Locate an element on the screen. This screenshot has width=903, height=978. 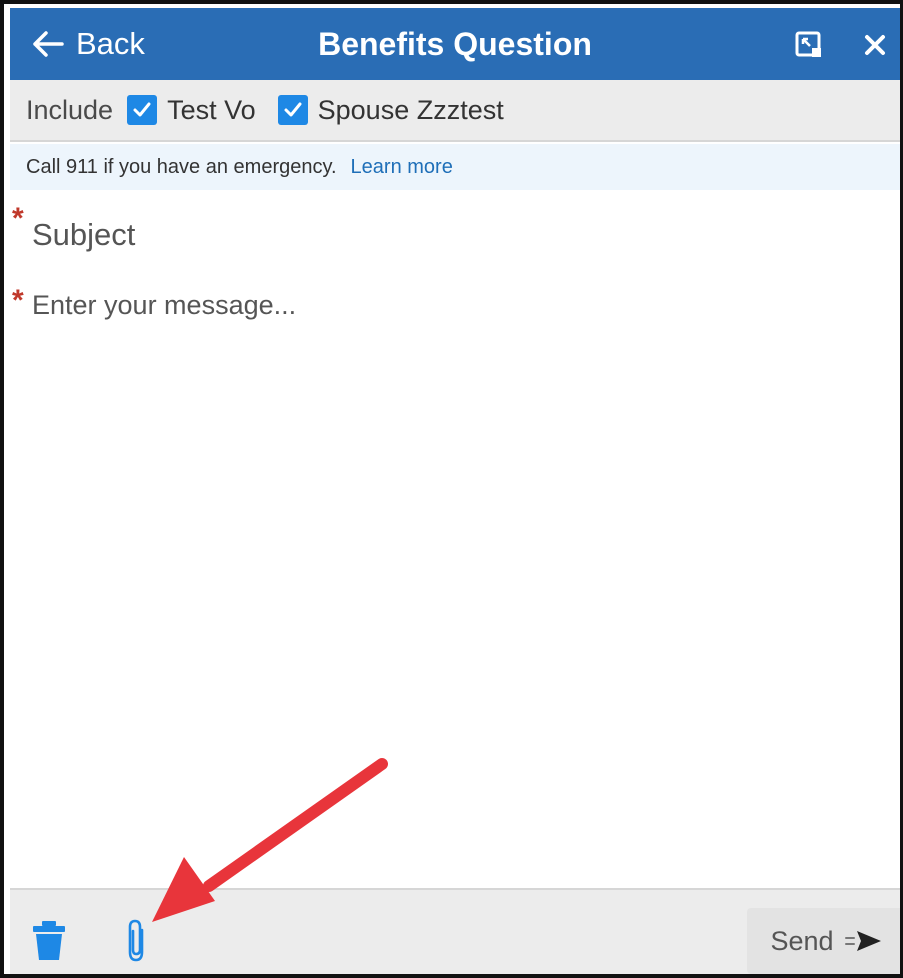
learn-more-link: Learn more is located at coordinates (402, 167).